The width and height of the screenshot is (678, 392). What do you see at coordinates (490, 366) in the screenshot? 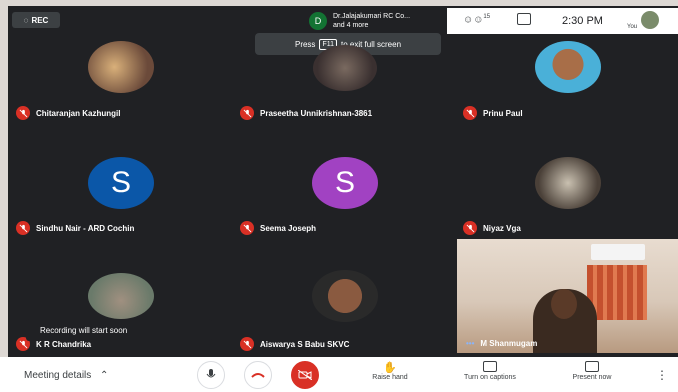
I see `captions-icon` at bounding box center [490, 366].